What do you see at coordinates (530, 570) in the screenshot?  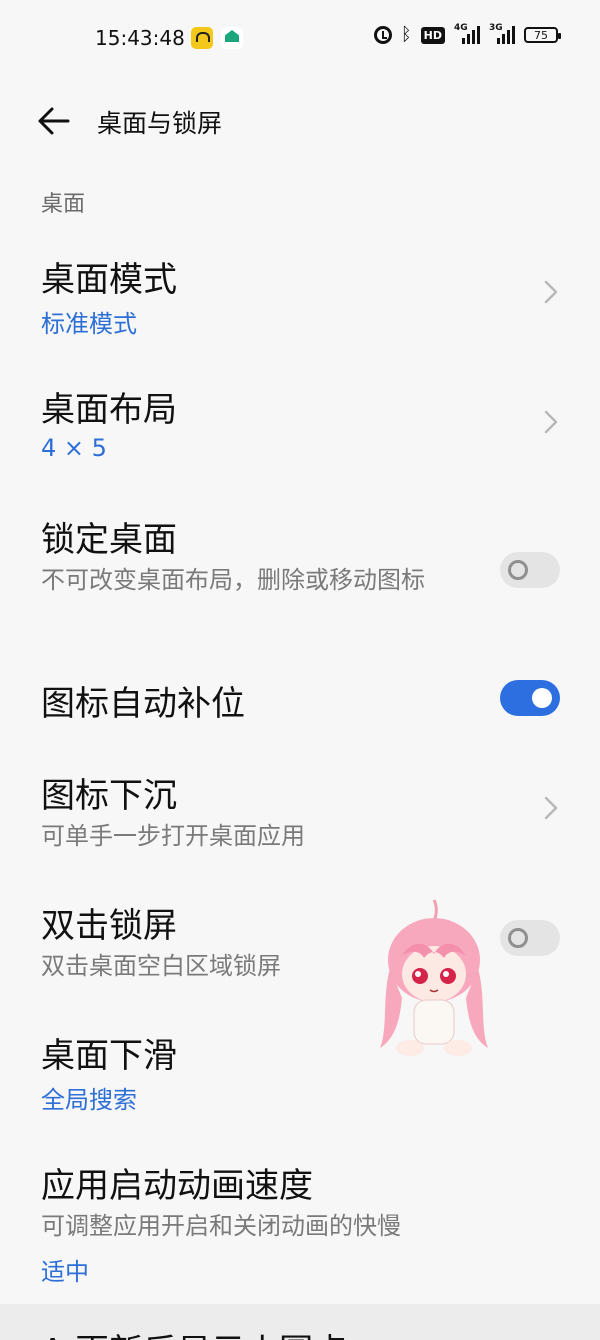 I see `lock-desktop-toggle` at bounding box center [530, 570].